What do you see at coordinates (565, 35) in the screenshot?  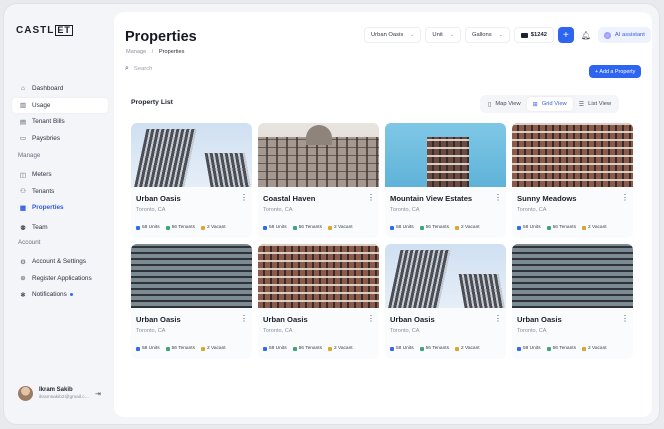 I see `plus-icon: +` at bounding box center [565, 35].